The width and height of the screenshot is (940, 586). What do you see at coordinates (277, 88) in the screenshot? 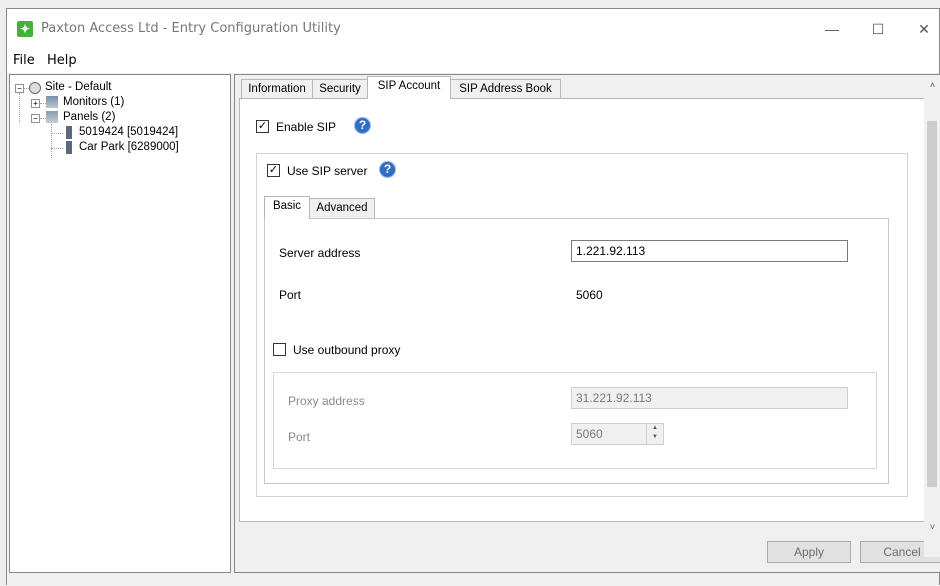
I see `tab-information: Information` at bounding box center [277, 88].